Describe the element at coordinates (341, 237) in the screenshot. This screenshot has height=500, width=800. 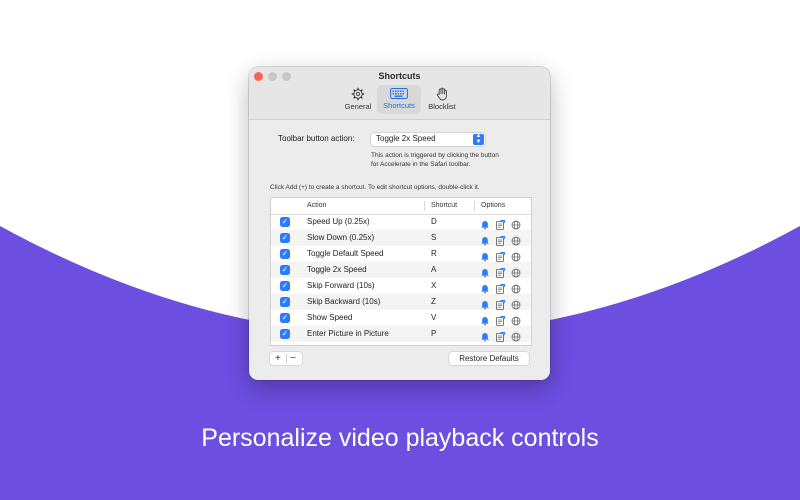
I see `shortcut-action: Slow Down (0.25x)` at that location.